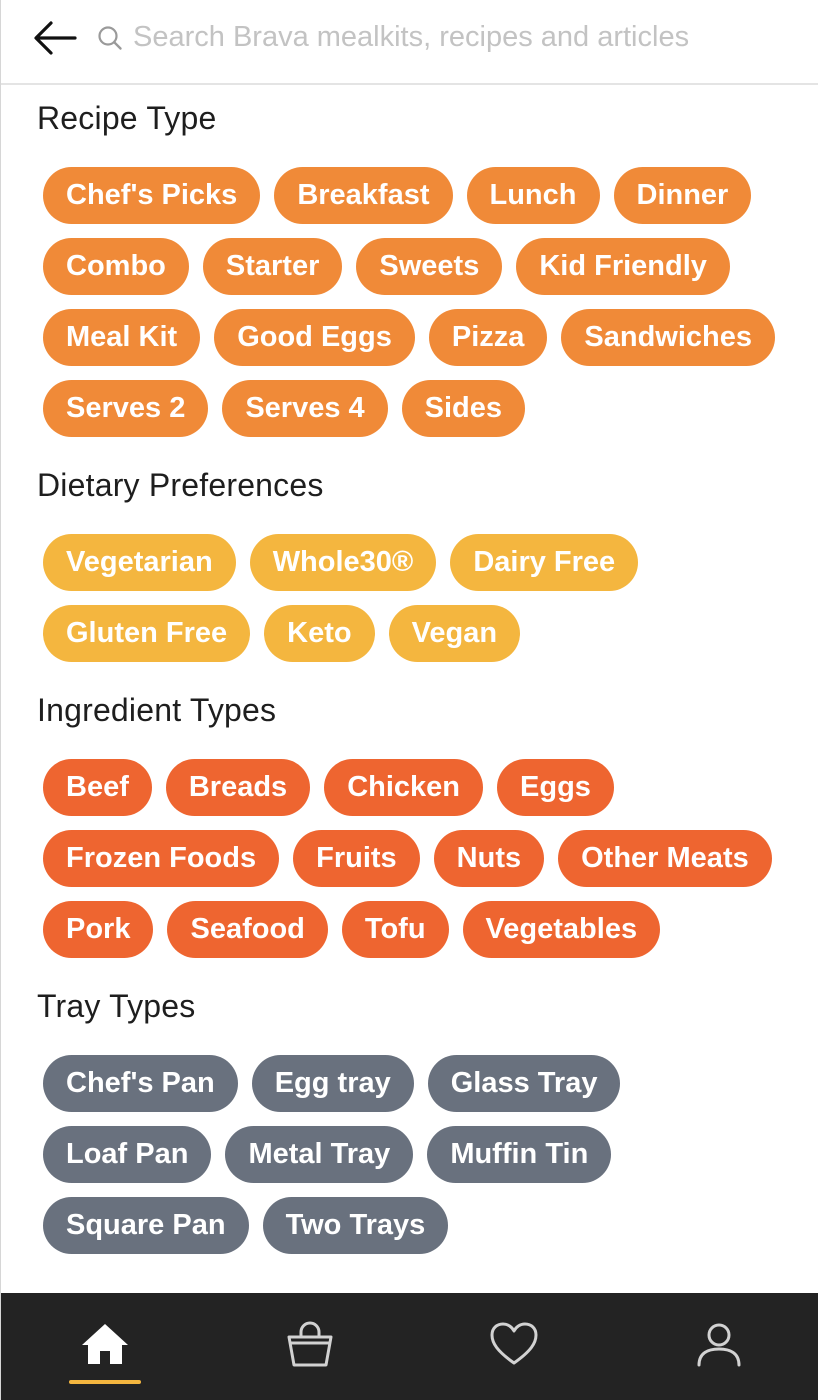 This screenshot has height=1400, width=818. Describe the element at coordinates (682, 195) in the screenshot. I see `filter-chip: Dinner` at that location.